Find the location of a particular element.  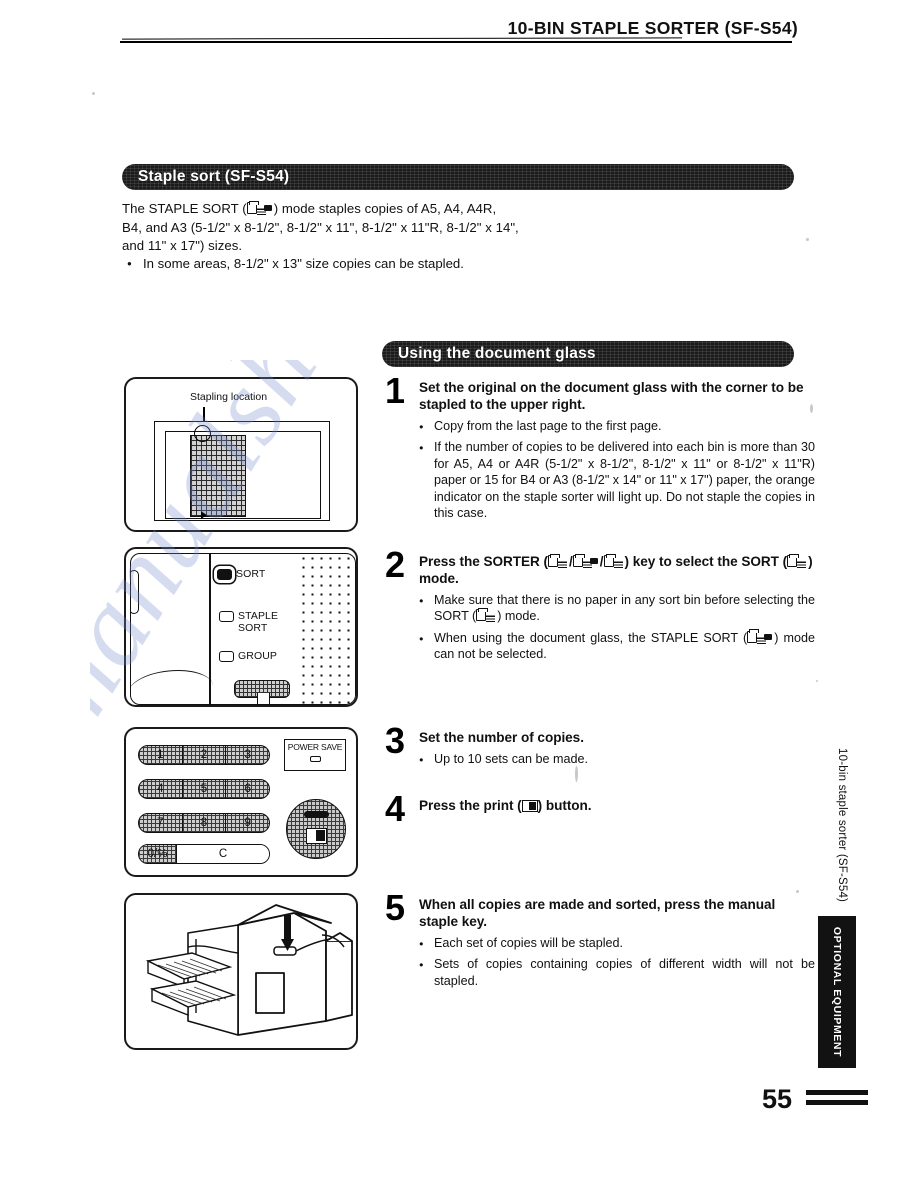

staple-sort-lamp-icon is located at coordinates (226, 616).